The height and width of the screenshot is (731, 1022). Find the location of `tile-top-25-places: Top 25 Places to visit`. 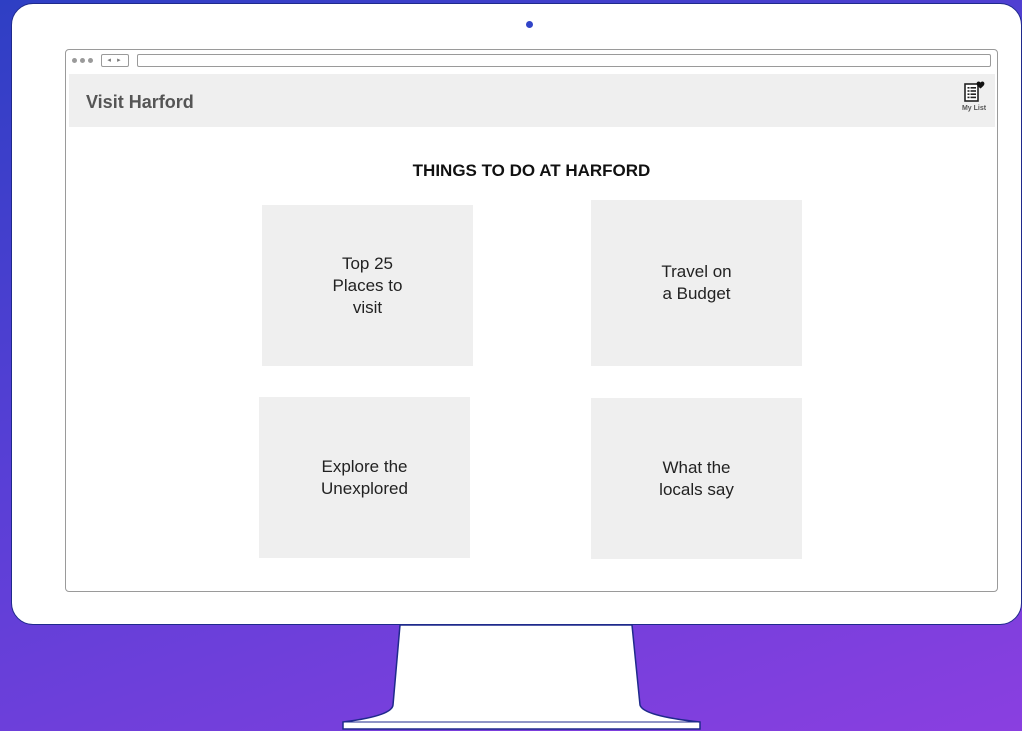

tile-top-25-places: Top 25 Places to visit is located at coordinates (367, 285).